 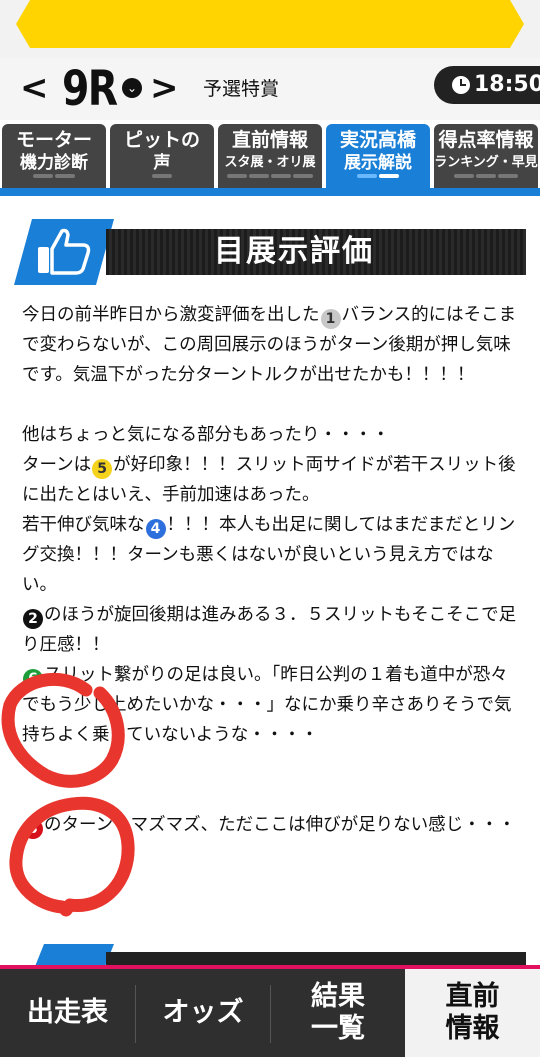 I want to click on boat-3-badge: 3, so click(x=33, y=829).